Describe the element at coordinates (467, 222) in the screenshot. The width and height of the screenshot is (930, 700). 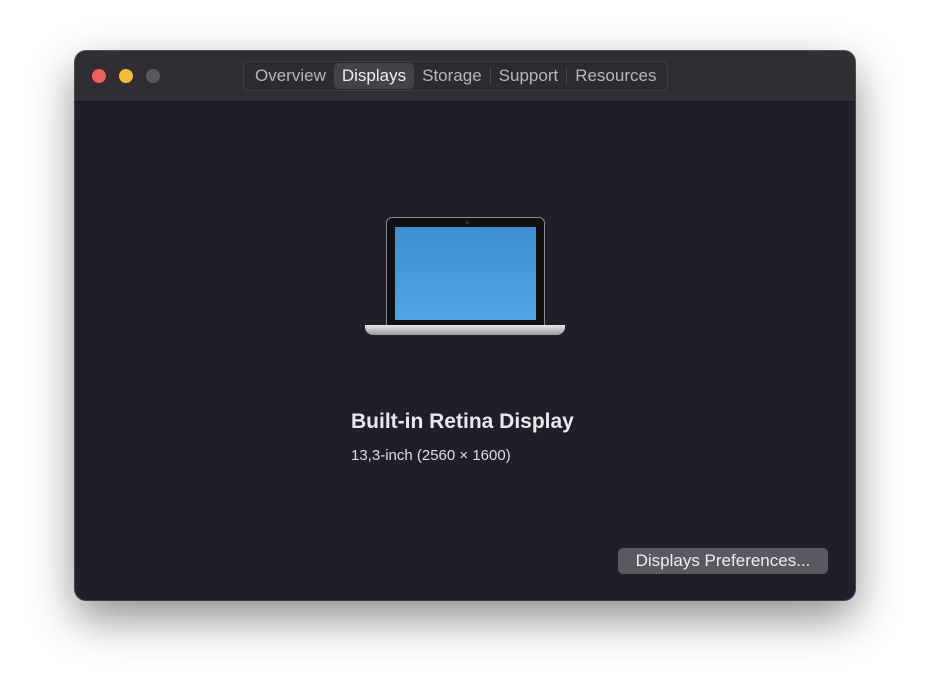
I see `camera` at that location.